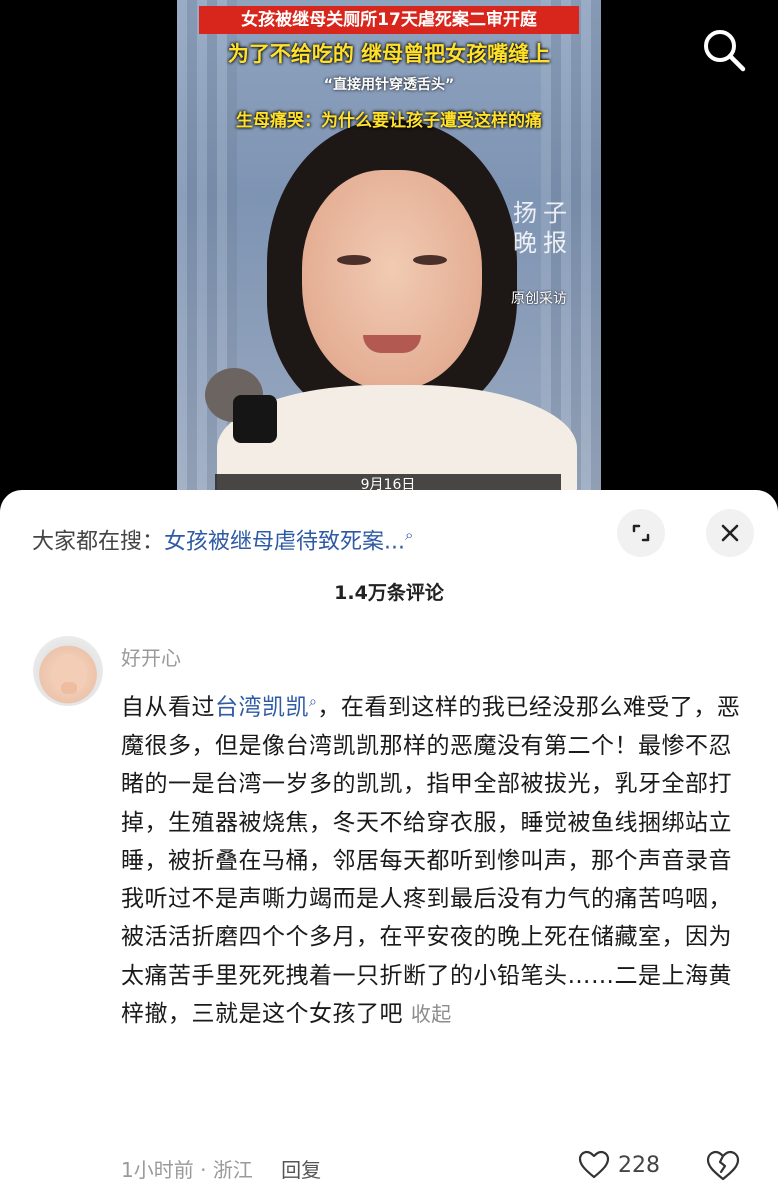 The width and height of the screenshot is (778, 1200). I want to click on heart-icon, so click(594, 1164).